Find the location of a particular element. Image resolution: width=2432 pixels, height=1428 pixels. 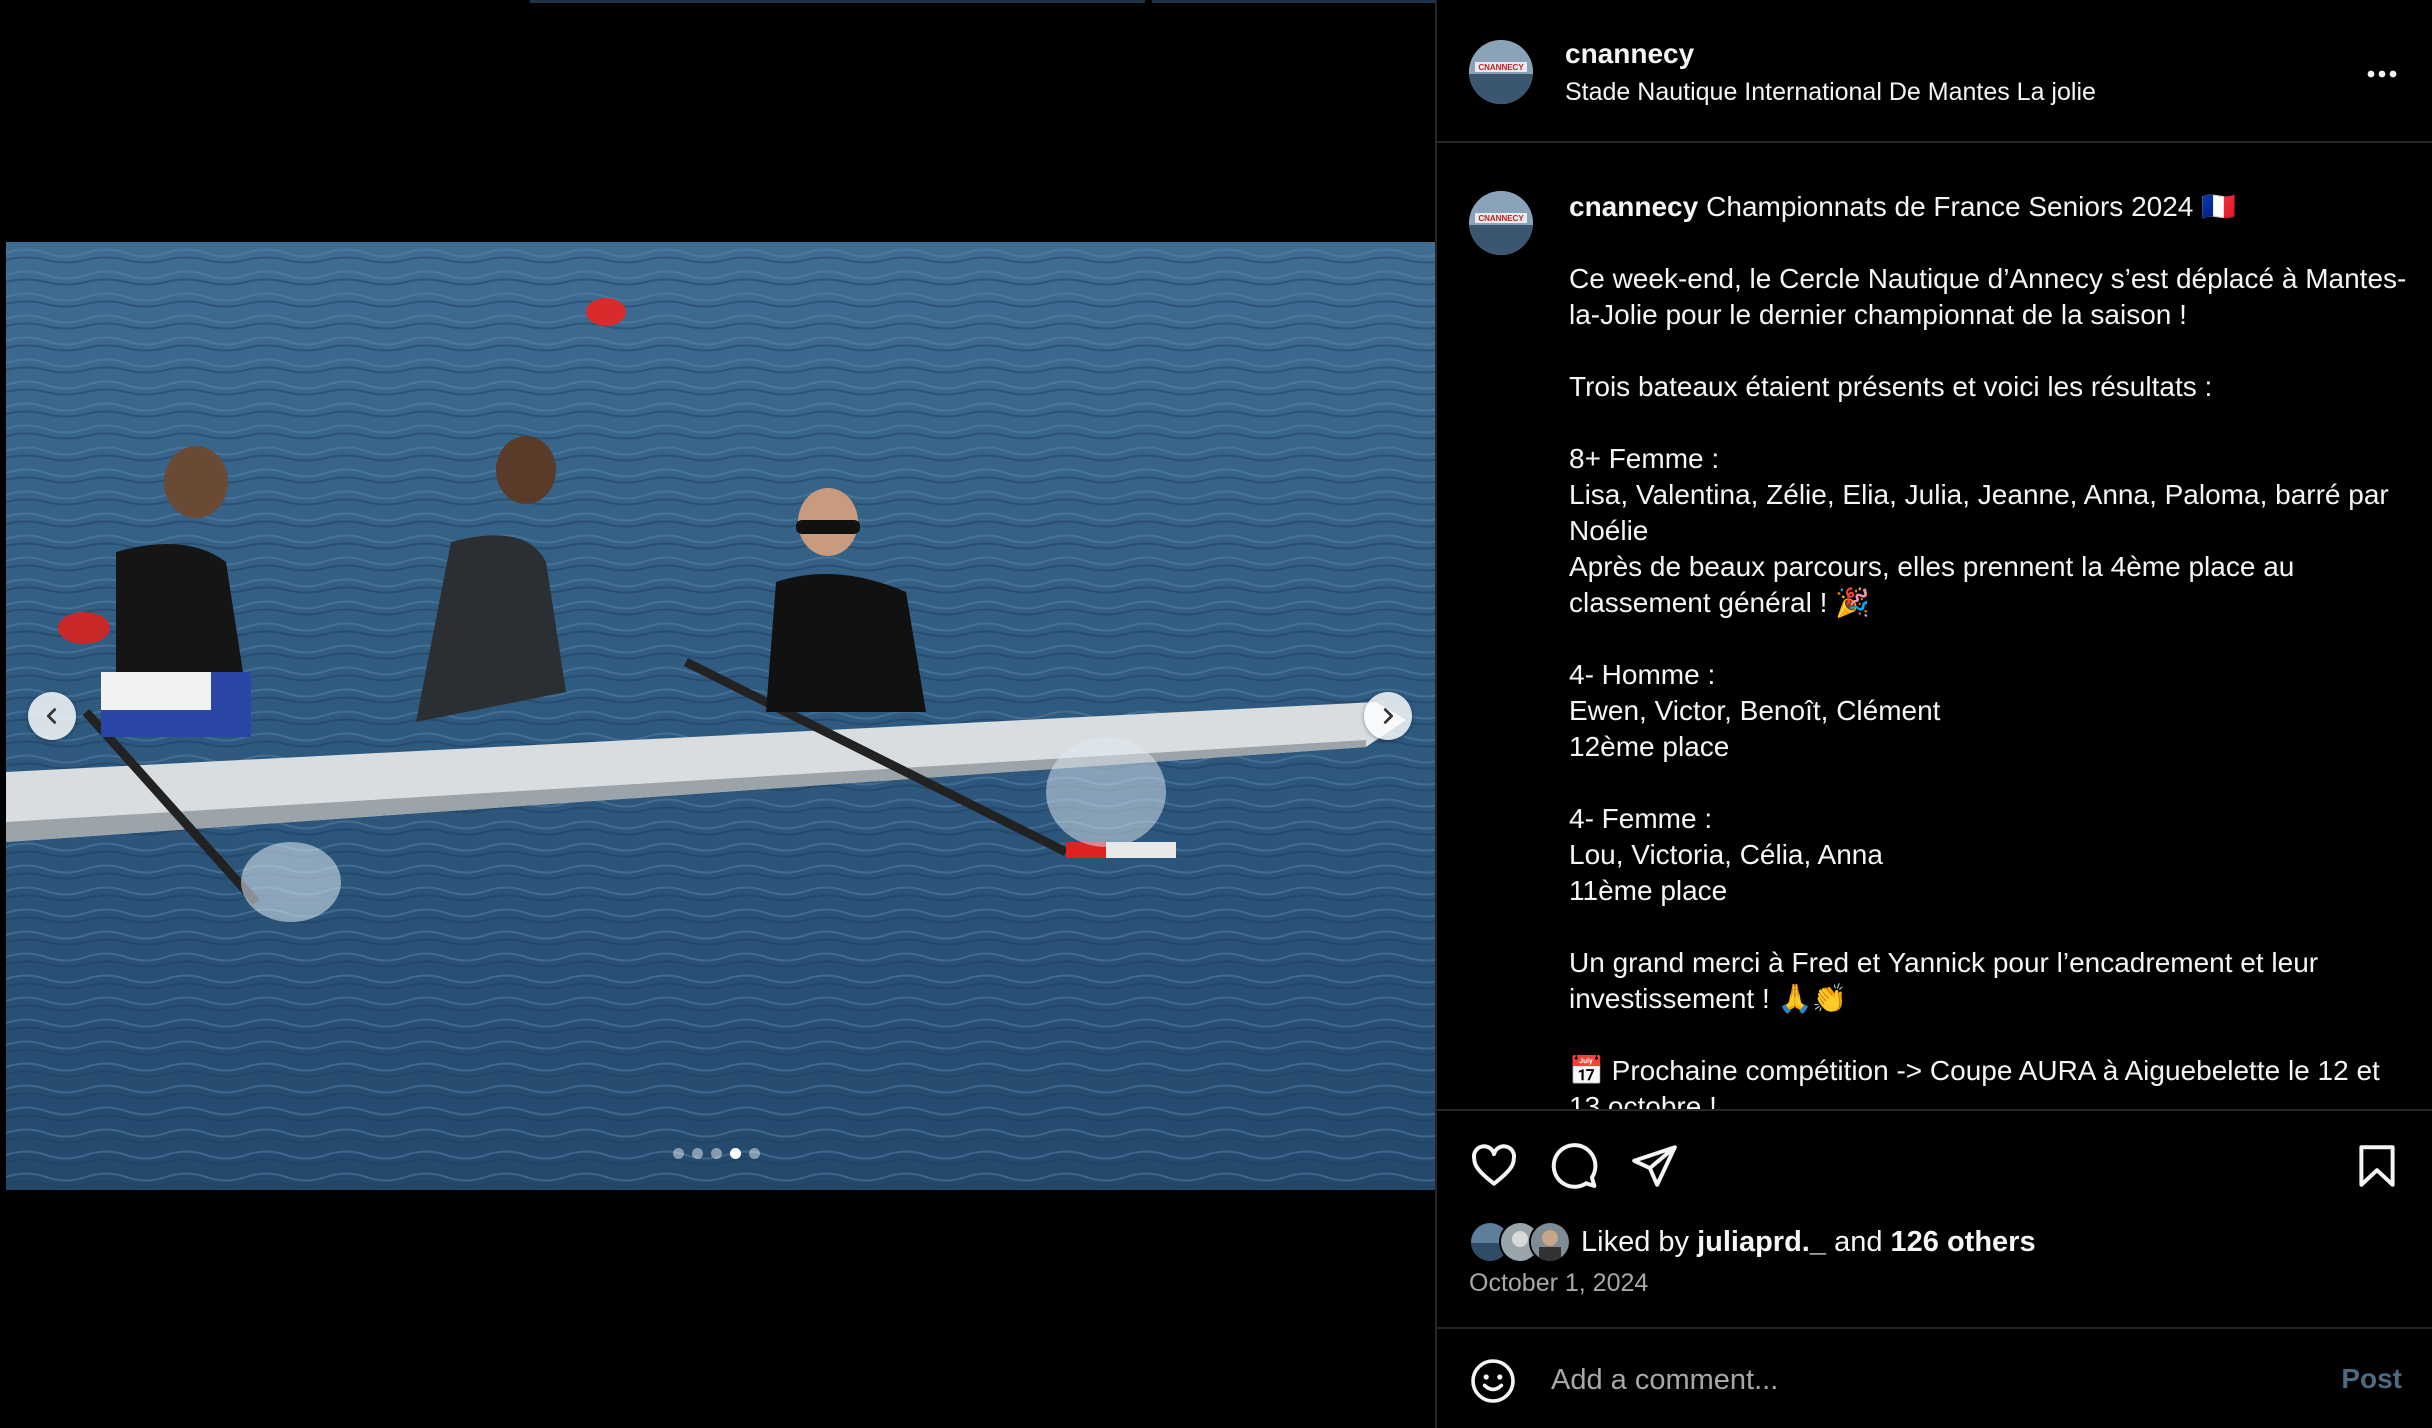

share-button is located at coordinates (1654, 1166).